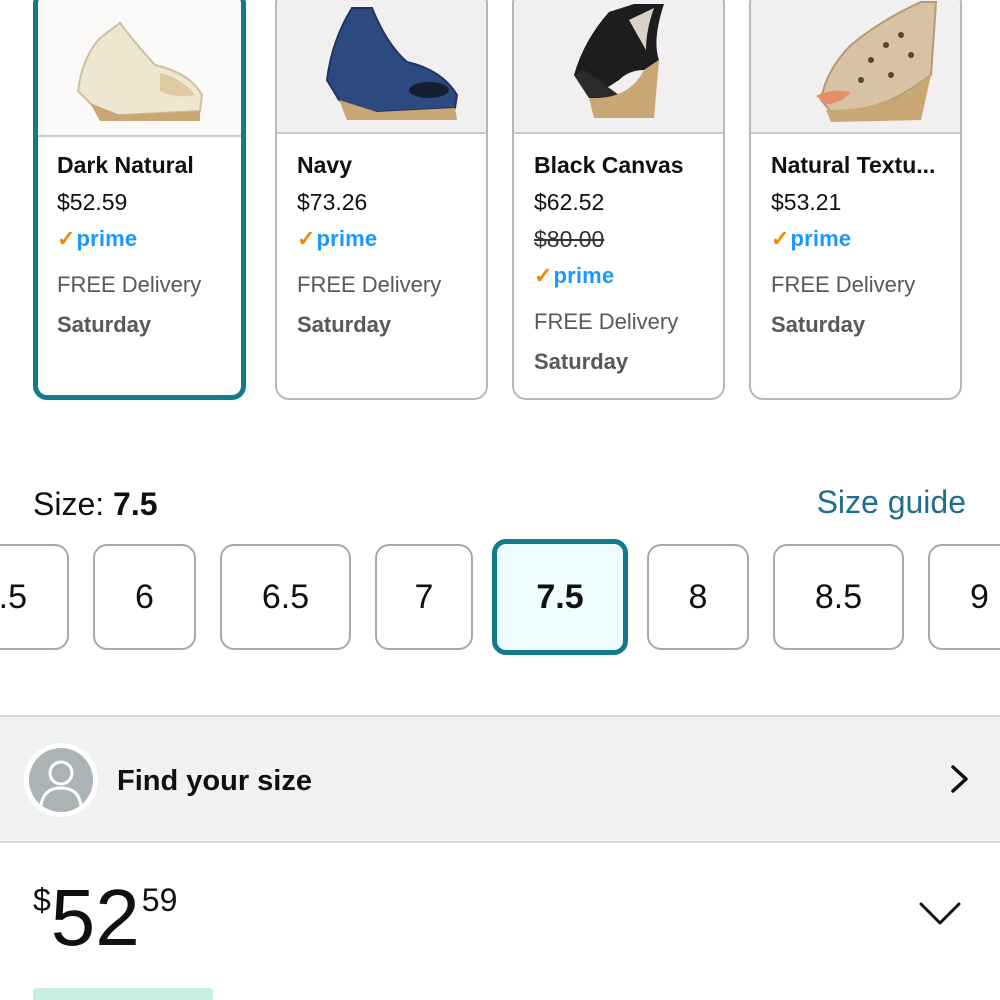 The height and width of the screenshot is (1000, 1000). Describe the element at coordinates (964, 597) in the screenshot. I see `size-option: 9` at that location.